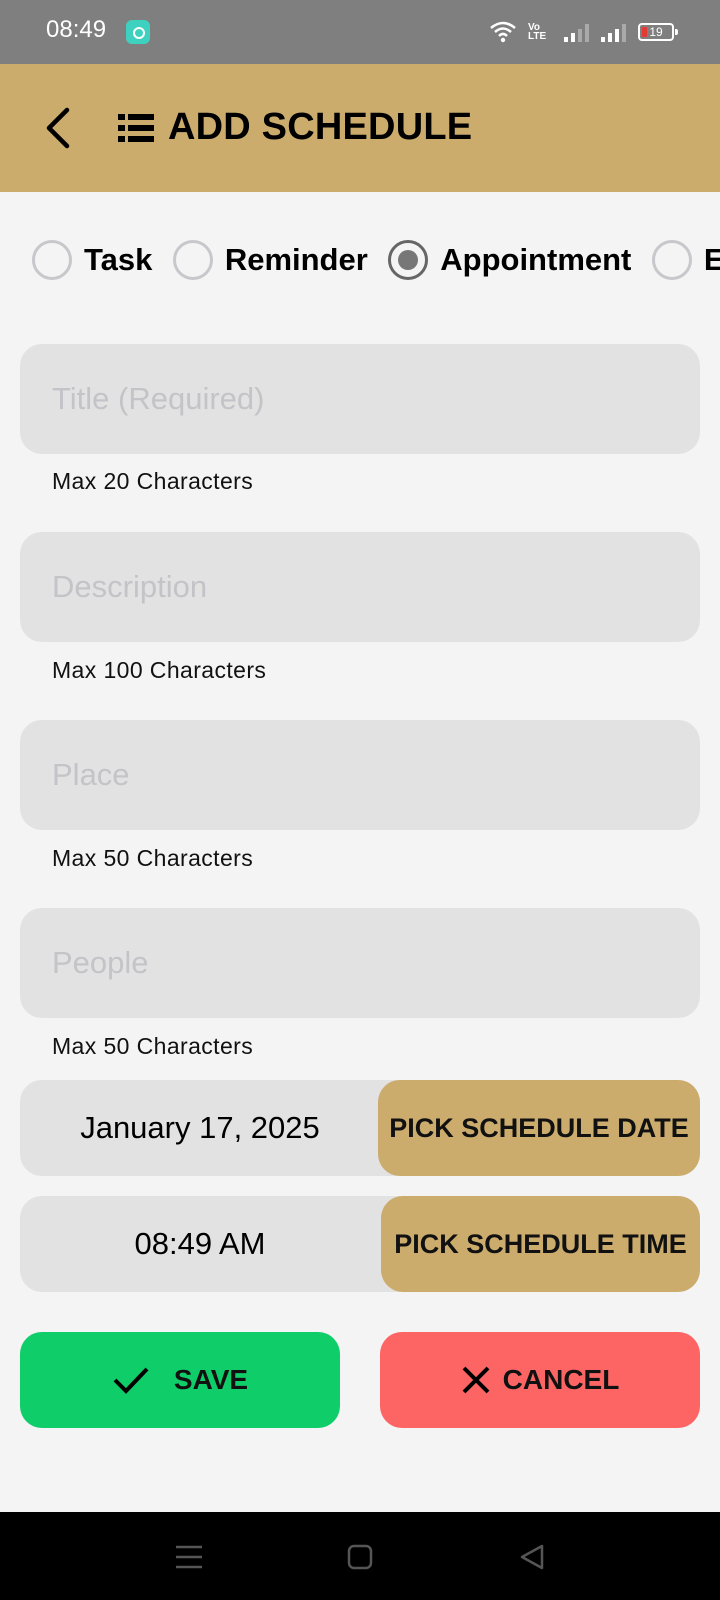  What do you see at coordinates (540, 1244) in the screenshot?
I see `pick-time-button: PICK SCHEDULE TIME` at bounding box center [540, 1244].